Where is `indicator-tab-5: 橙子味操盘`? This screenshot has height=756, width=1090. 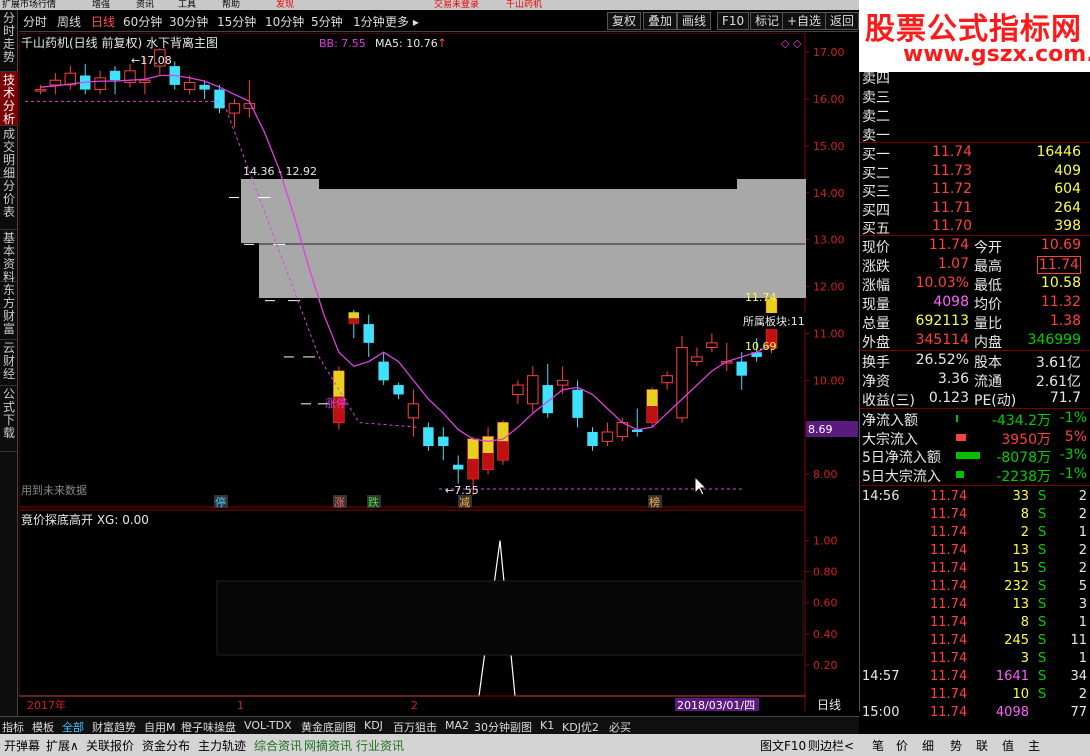
indicator-tab-5: 橙子味操盘 is located at coordinates (208, 727).